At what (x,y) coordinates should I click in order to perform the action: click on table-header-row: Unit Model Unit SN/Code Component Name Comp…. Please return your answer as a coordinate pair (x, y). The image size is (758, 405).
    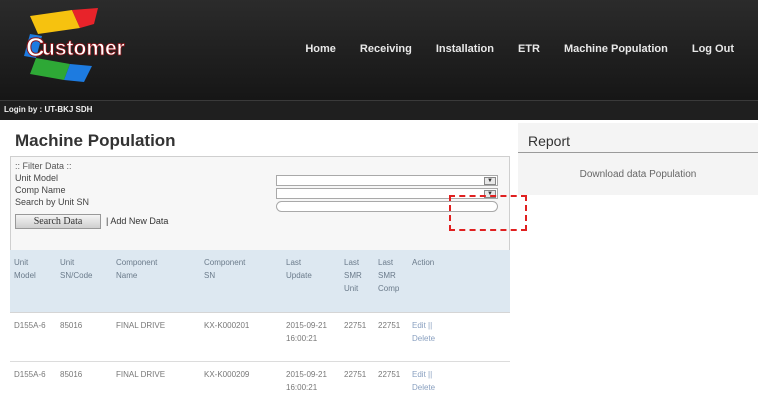
    Looking at the image, I should click on (260, 281).